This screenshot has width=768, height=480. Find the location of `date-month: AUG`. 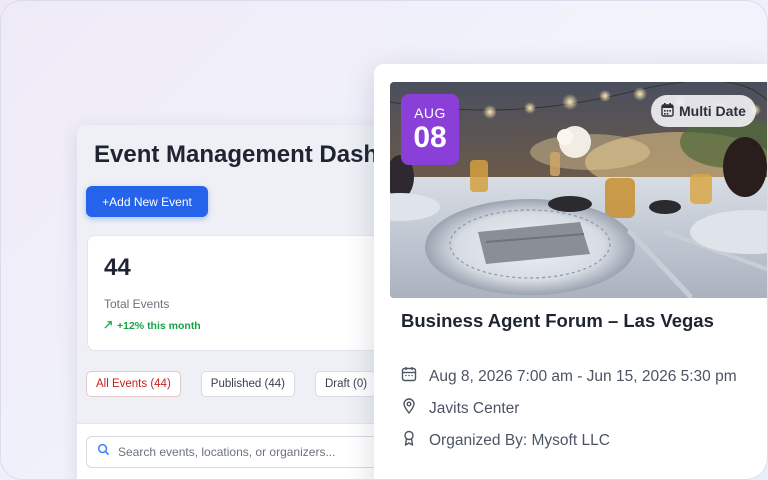

date-month: AUG is located at coordinates (430, 112).